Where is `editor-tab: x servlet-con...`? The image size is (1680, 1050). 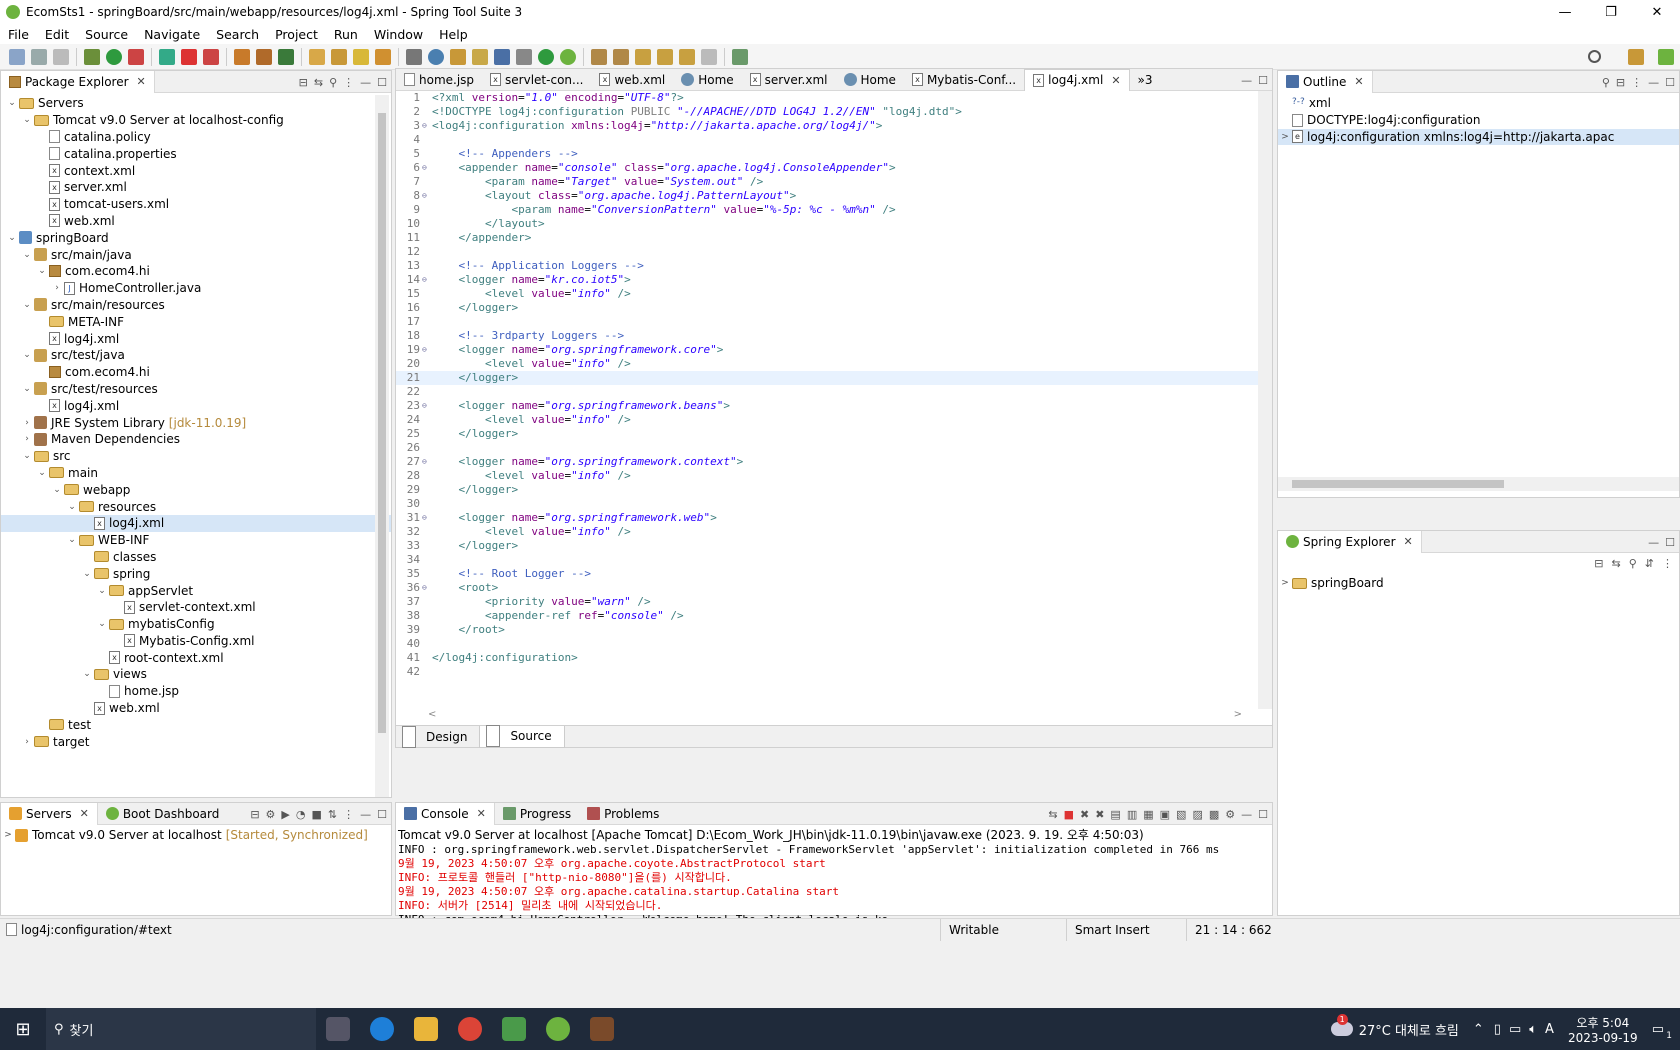 editor-tab: x servlet-con... is located at coordinates (536, 80).